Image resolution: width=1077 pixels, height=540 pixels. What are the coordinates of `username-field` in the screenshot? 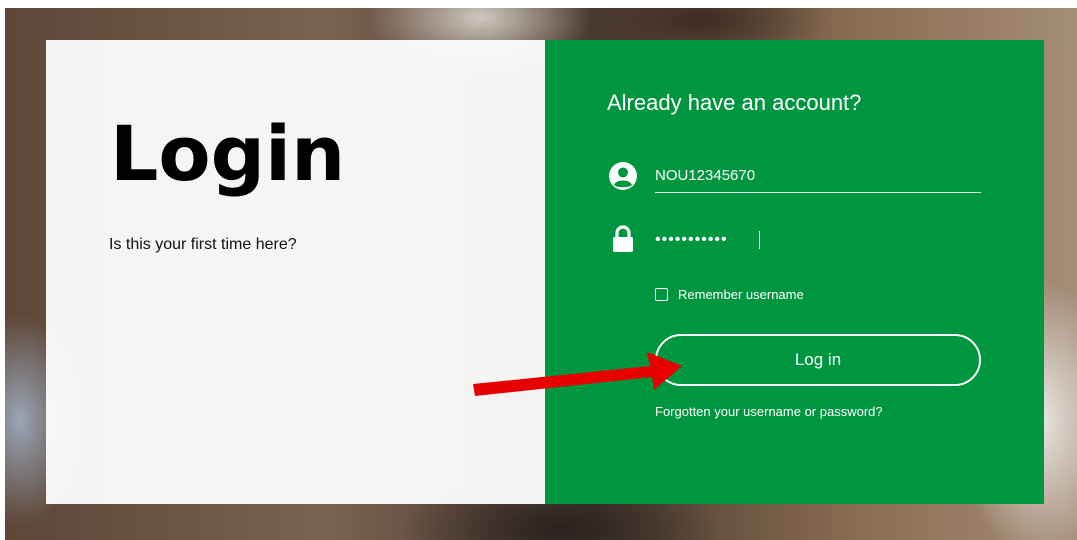 It's located at (818, 175).